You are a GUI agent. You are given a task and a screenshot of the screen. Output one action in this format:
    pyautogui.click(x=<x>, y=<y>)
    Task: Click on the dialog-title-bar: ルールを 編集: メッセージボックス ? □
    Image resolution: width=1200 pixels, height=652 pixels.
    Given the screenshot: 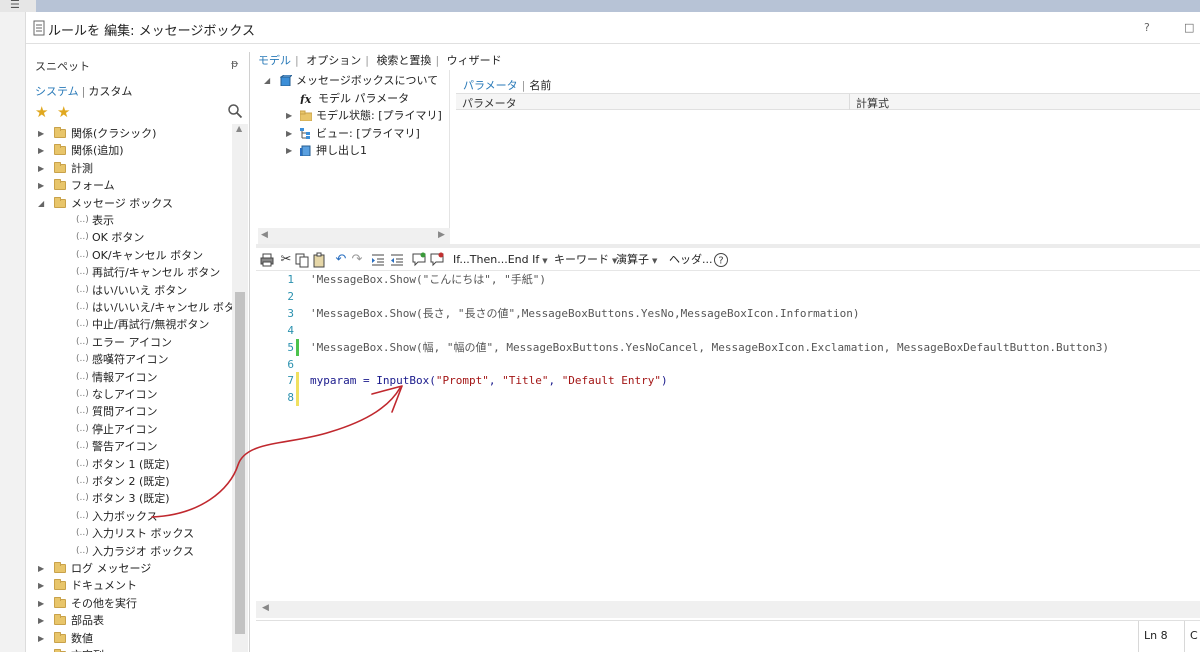 What is the action you would take?
    pyautogui.click(x=613, y=28)
    